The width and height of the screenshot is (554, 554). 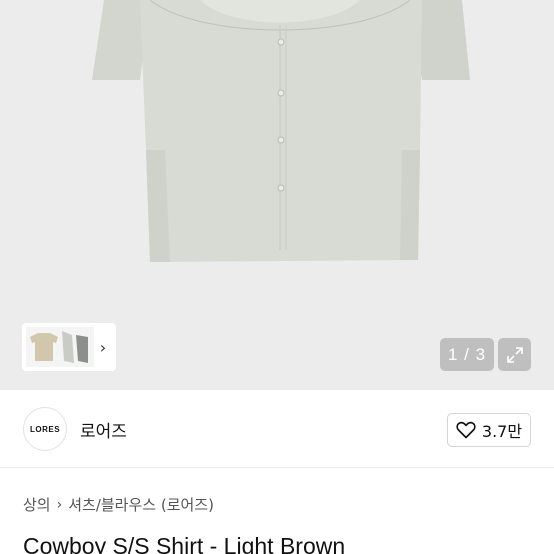 What do you see at coordinates (184, 543) in the screenshot?
I see `product-title: Cowboy S/S Shirt - Light Brown` at bounding box center [184, 543].